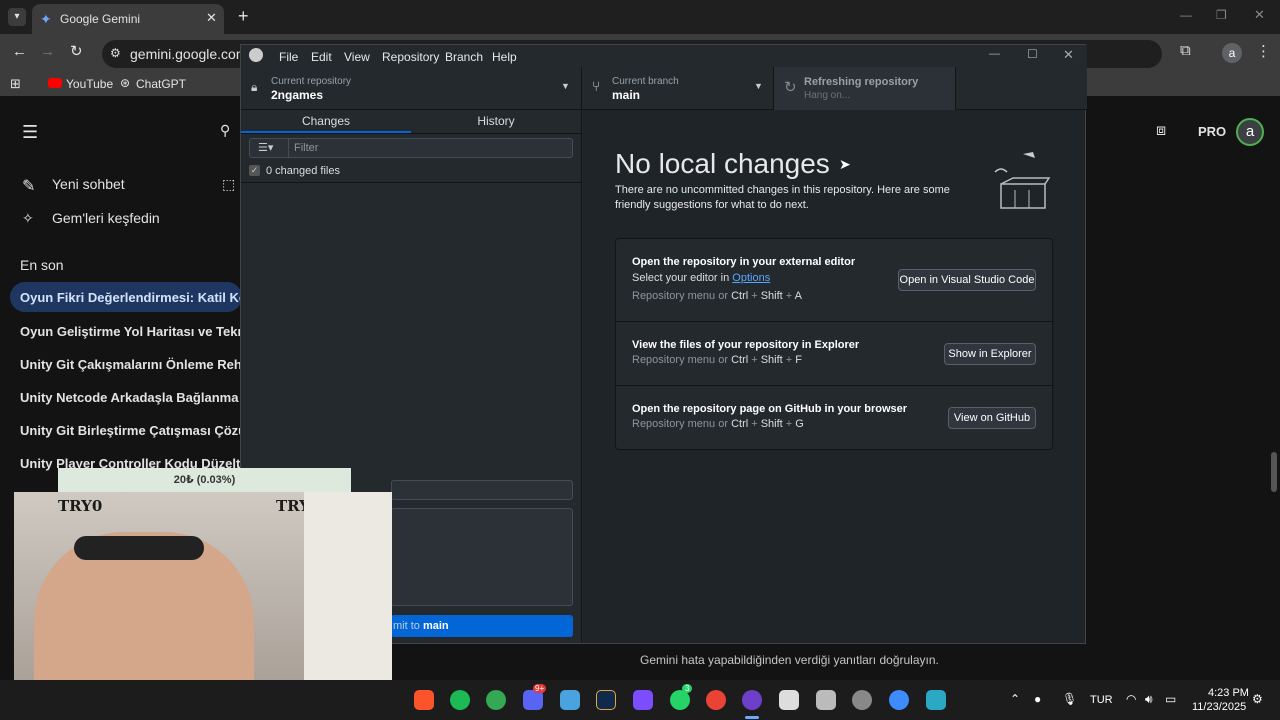 This screenshot has width=1280, height=720. I want to click on suggestion-editor-hint: Select your editor in Options, so click(701, 278).